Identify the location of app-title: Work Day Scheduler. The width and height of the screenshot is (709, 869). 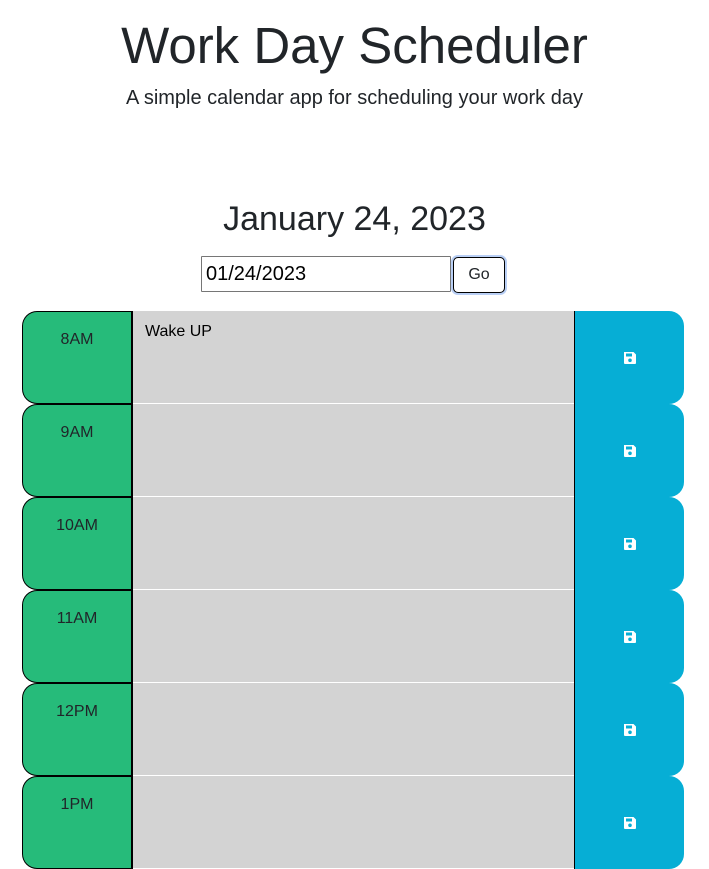
(354, 45).